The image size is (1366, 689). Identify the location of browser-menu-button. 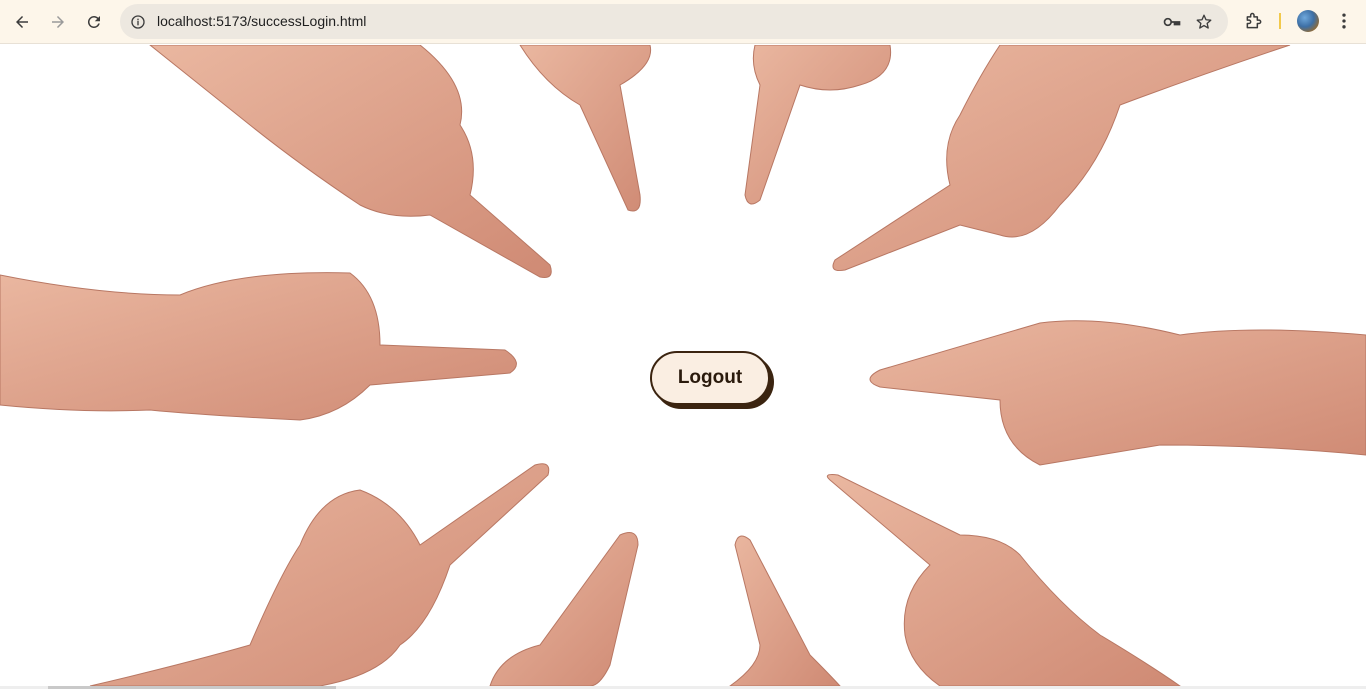
(1344, 21).